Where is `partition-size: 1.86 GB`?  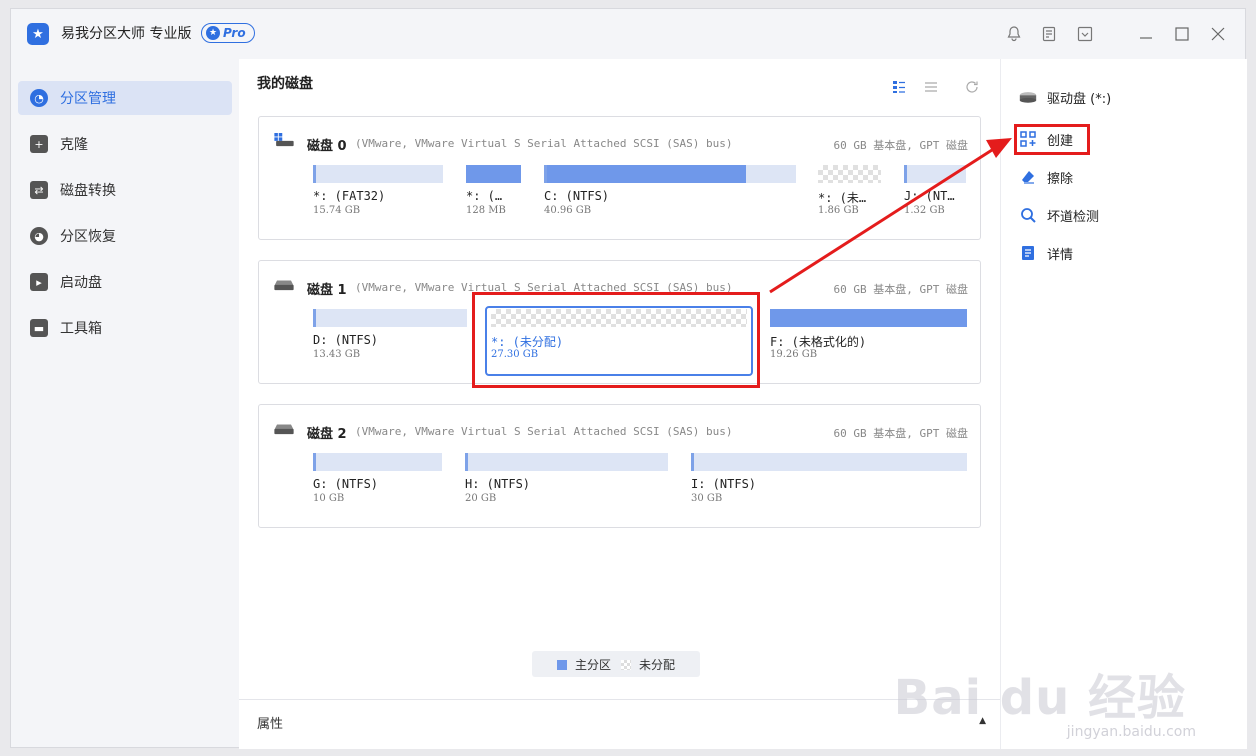 partition-size: 1.86 GB is located at coordinates (838, 210).